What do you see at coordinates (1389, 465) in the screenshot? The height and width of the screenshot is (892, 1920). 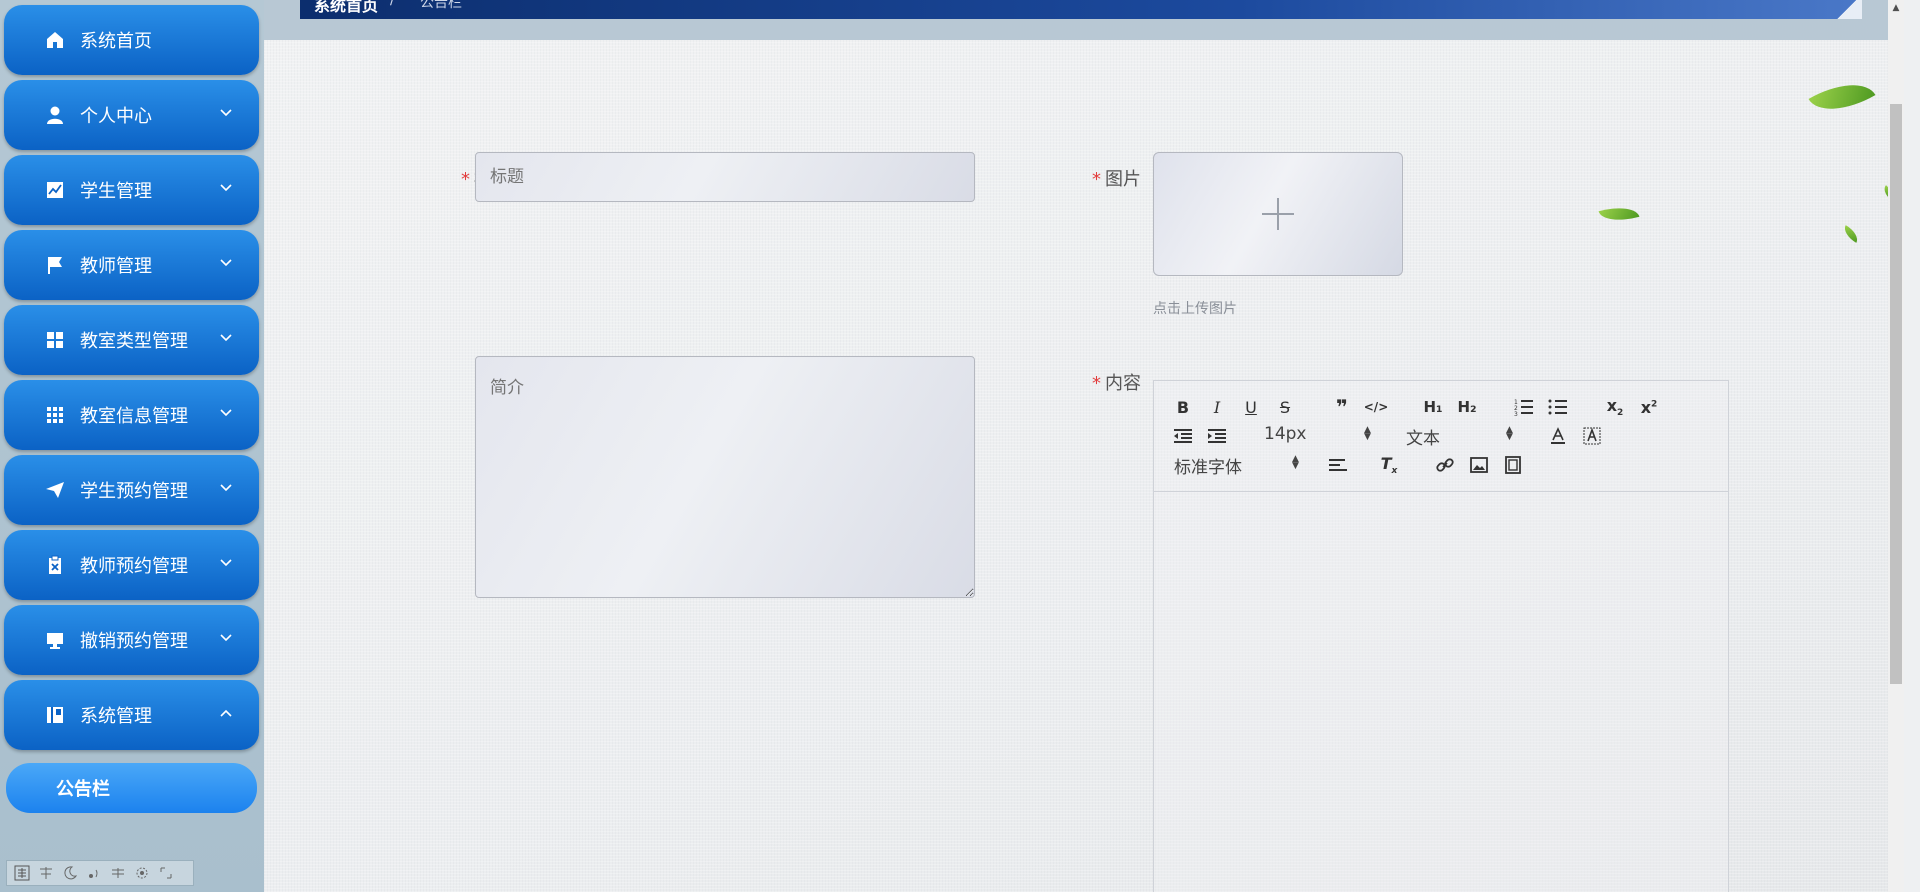 I see `clean-format-button: Tx` at bounding box center [1389, 465].